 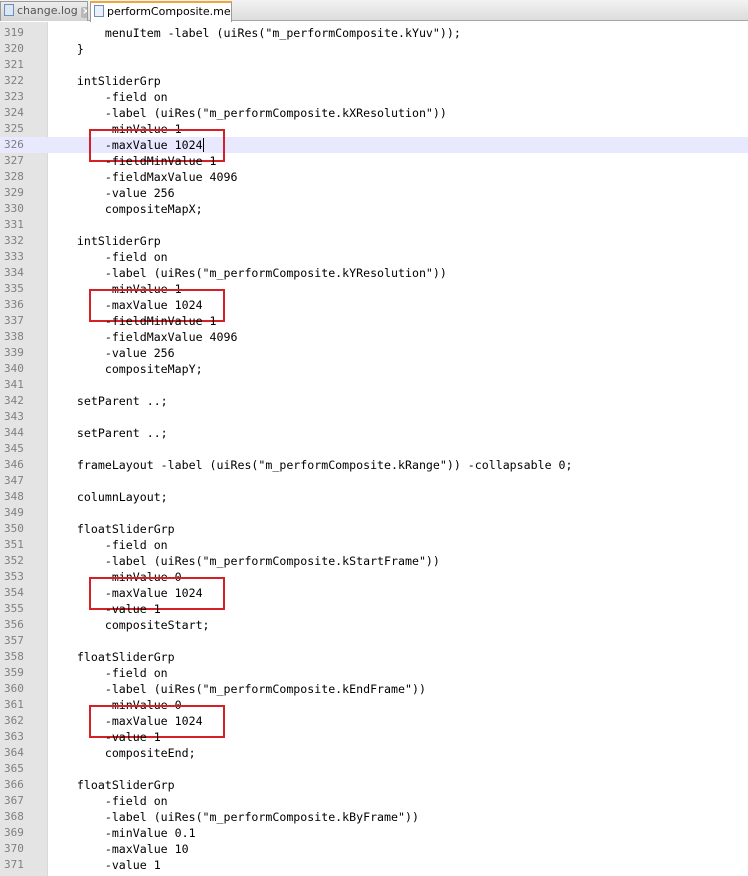 What do you see at coordinates (374, 609) in the screenshot?
I see `code-line: 355 -value 1` at bounding box center [374, 609].